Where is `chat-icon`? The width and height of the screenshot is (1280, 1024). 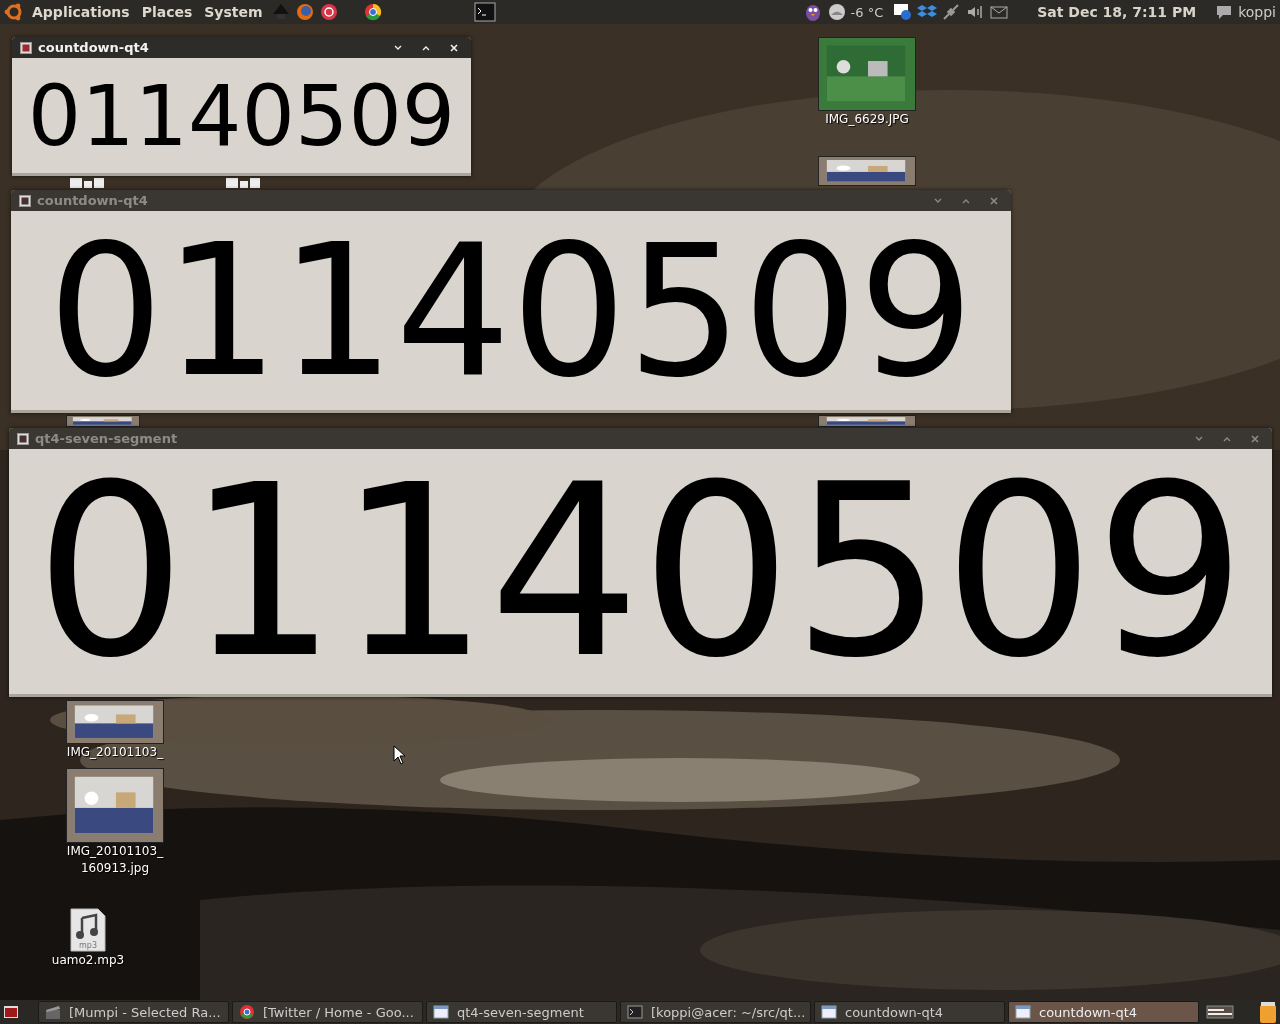 chat-icon is located at coordinates (903, 12).